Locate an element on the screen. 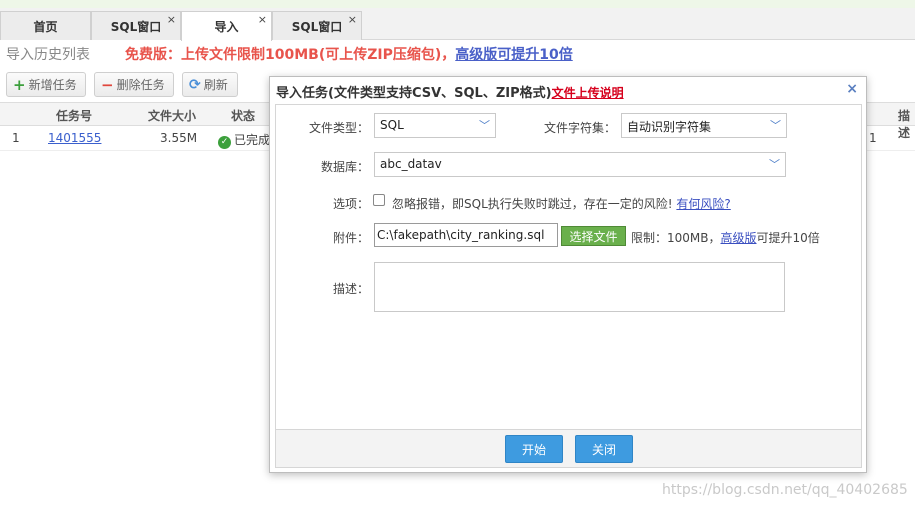  tab-bar: 首页 SQL窗口 × 导入 × SQL窗口 × is located at coordinates (457, 24).